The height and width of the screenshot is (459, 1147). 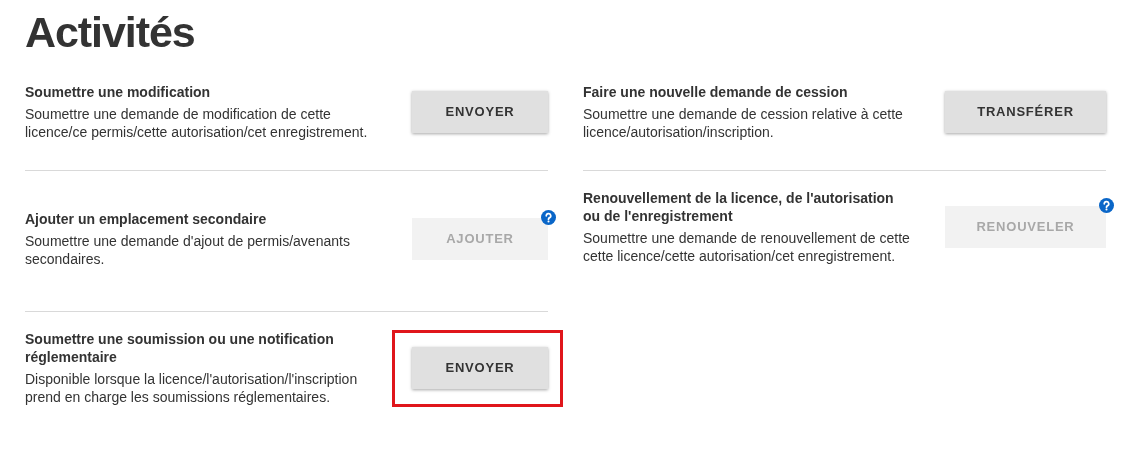 I want to click on activity-title: Soumettre une soumission ou une notification réglementaire, so click(x=180, y=348).